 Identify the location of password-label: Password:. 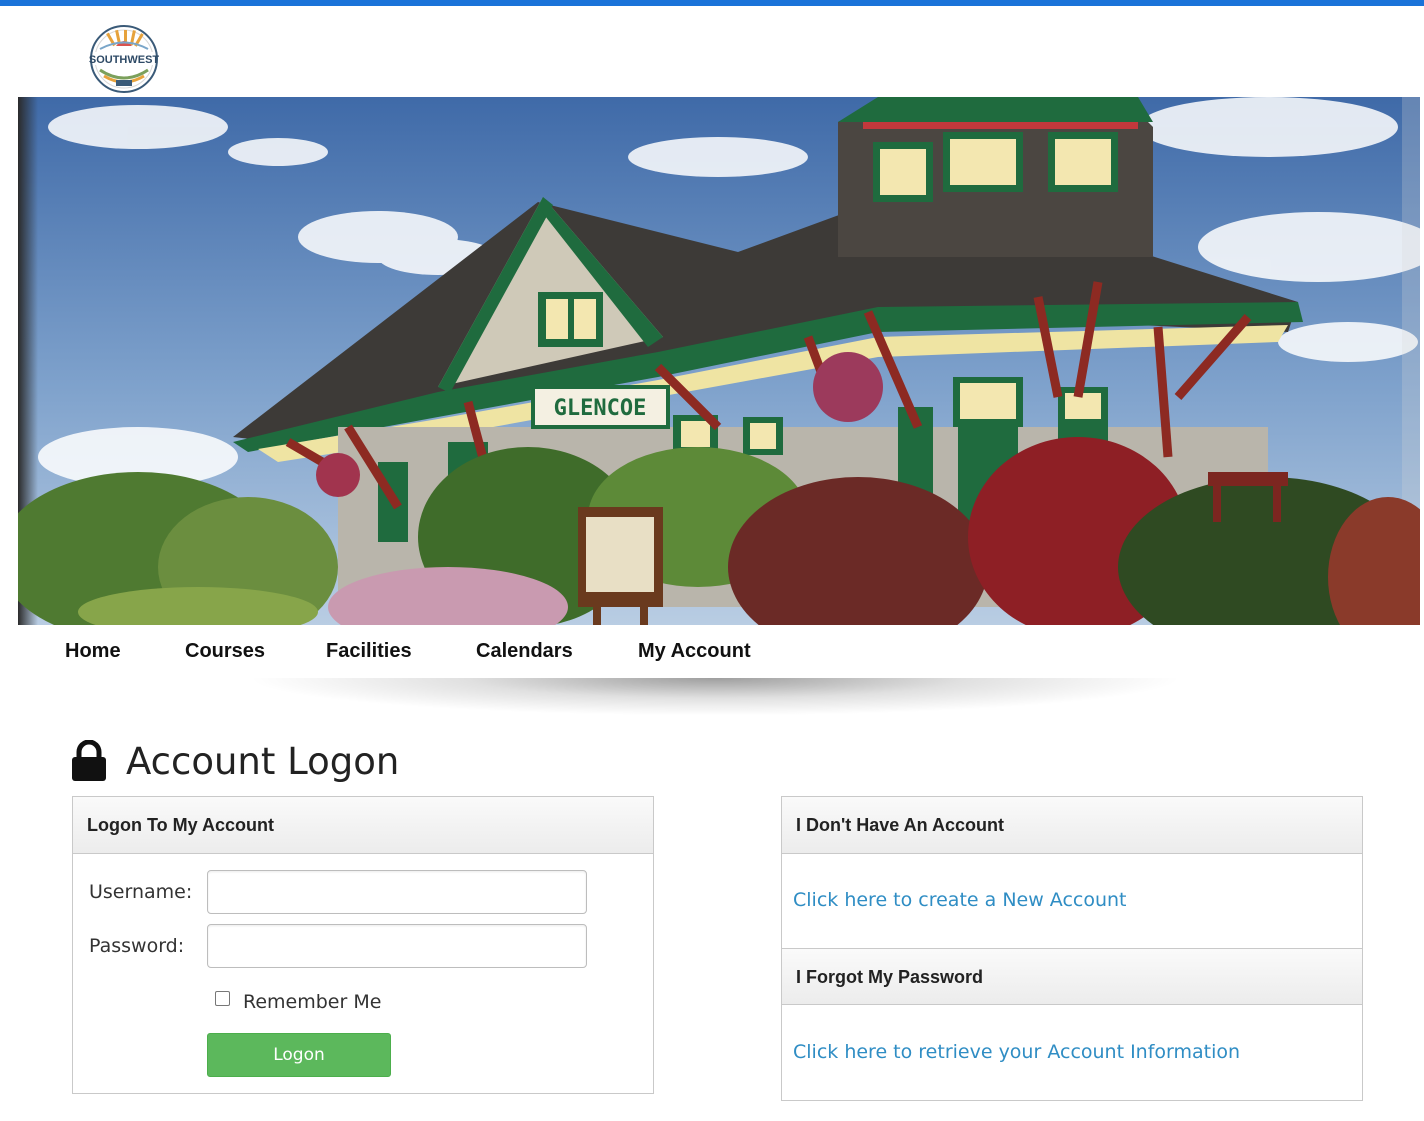
(137, 946).